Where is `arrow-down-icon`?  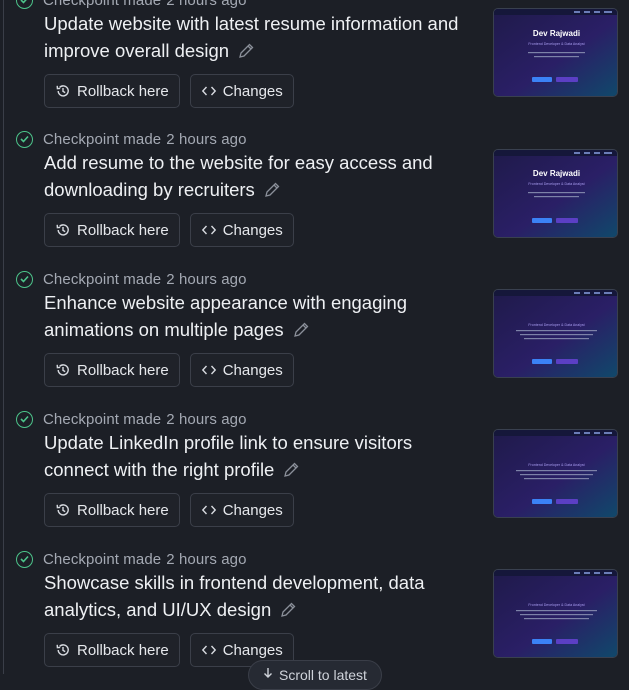
arrow-down-icon is located at coordinates (268, 673).